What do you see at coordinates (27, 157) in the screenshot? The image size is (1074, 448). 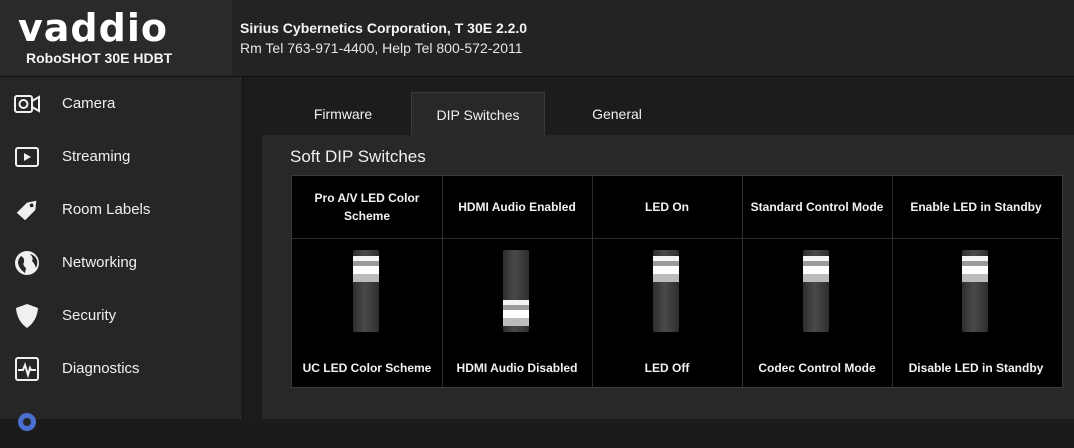 I see `play-icon` at bounding box center [27, 157].